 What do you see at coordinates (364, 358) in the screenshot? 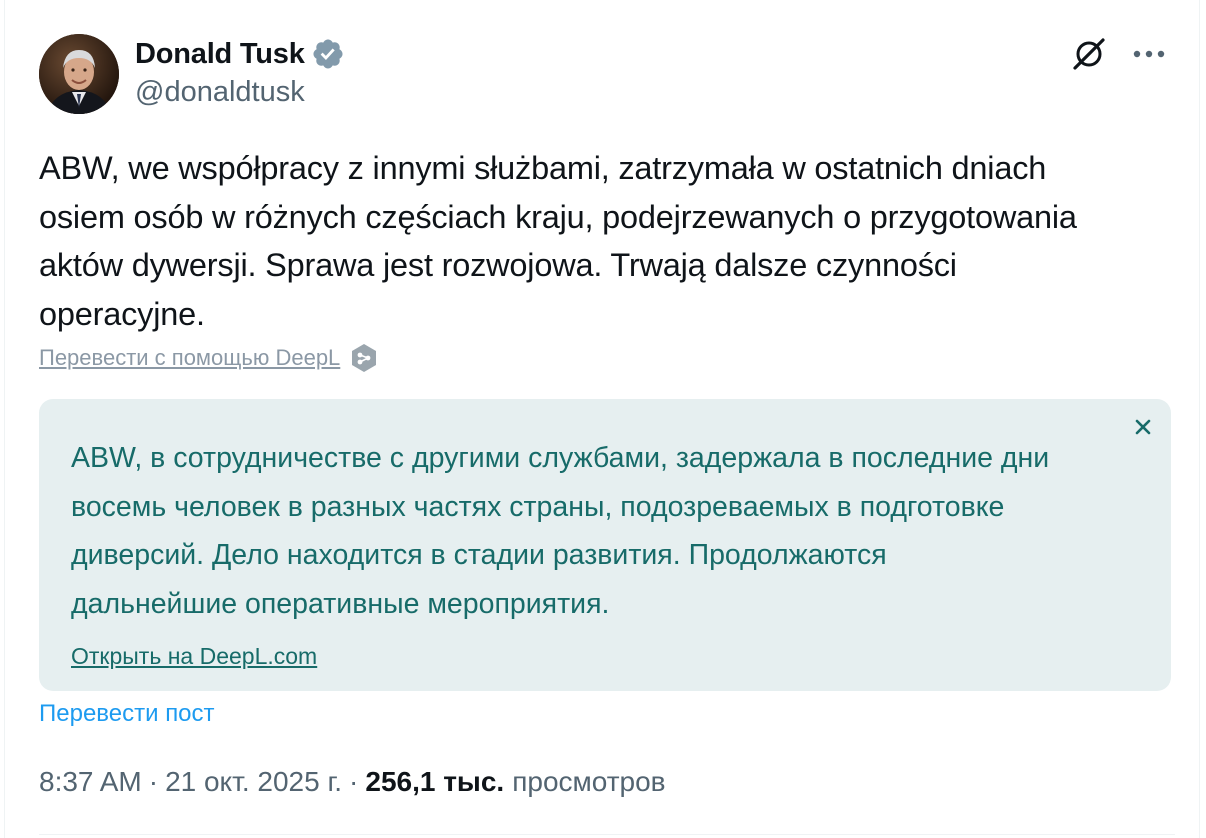
I see `deepl-logo-icon` at bounding box center [364, 358].